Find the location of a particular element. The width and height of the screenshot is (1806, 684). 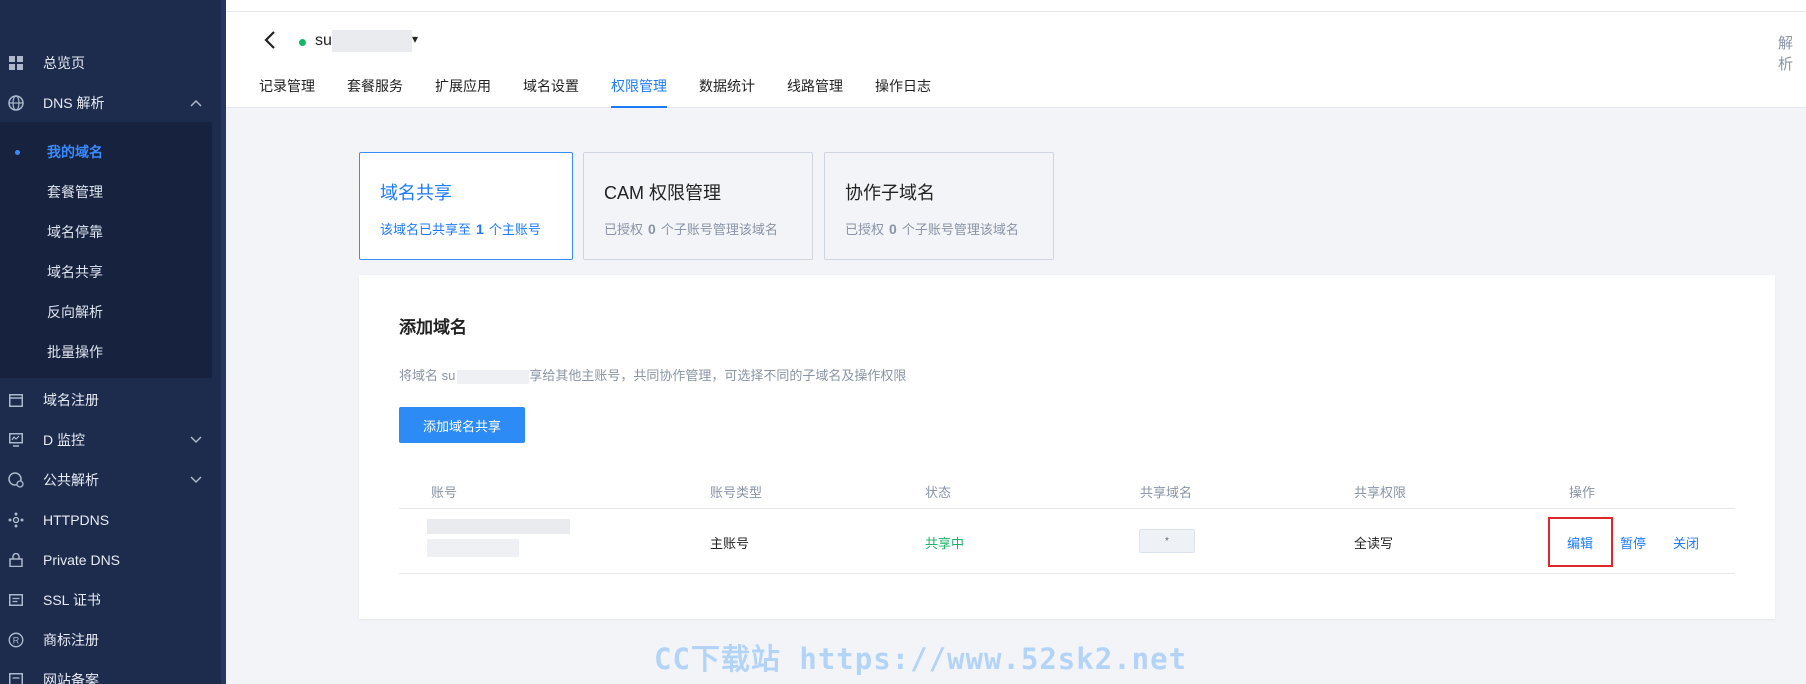

svg-text: R is located at coordinates (16, 641).